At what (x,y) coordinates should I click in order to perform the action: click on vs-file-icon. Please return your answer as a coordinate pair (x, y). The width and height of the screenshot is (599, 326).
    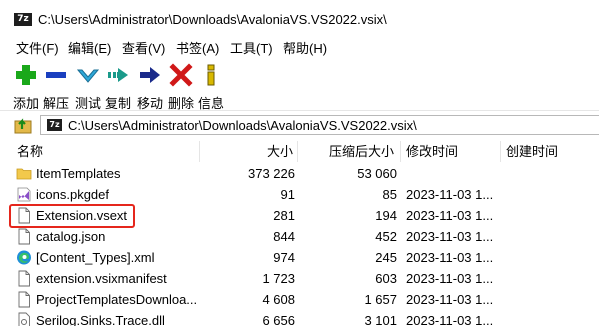
    Looking at the image, I should click on (24, 194).